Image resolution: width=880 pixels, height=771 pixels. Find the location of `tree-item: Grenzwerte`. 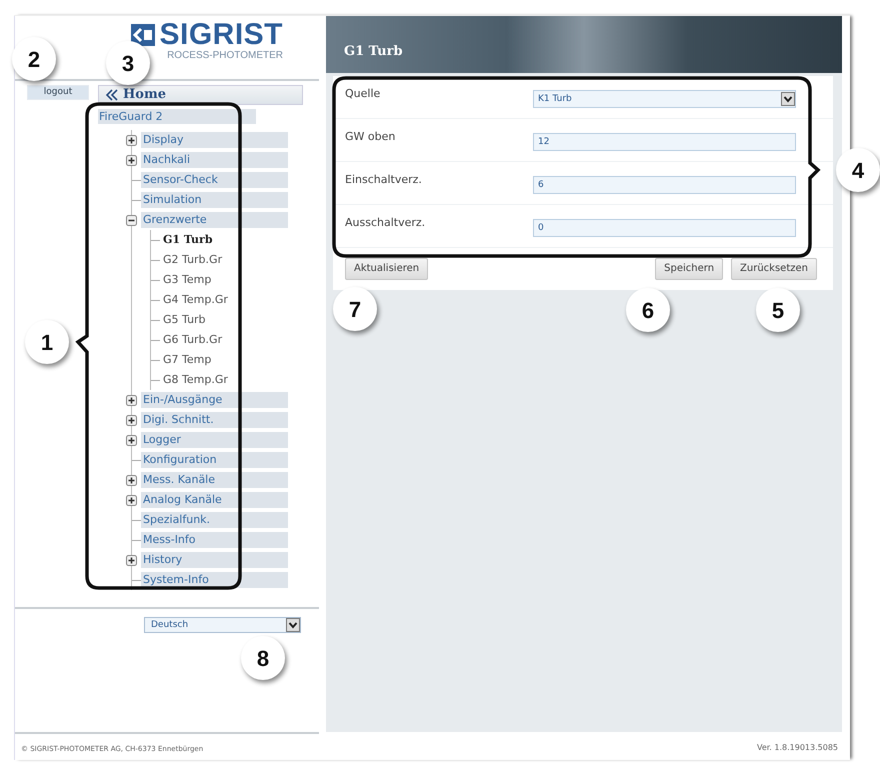

tree-item: Grenzwerte is located at coordinates (214, 220).